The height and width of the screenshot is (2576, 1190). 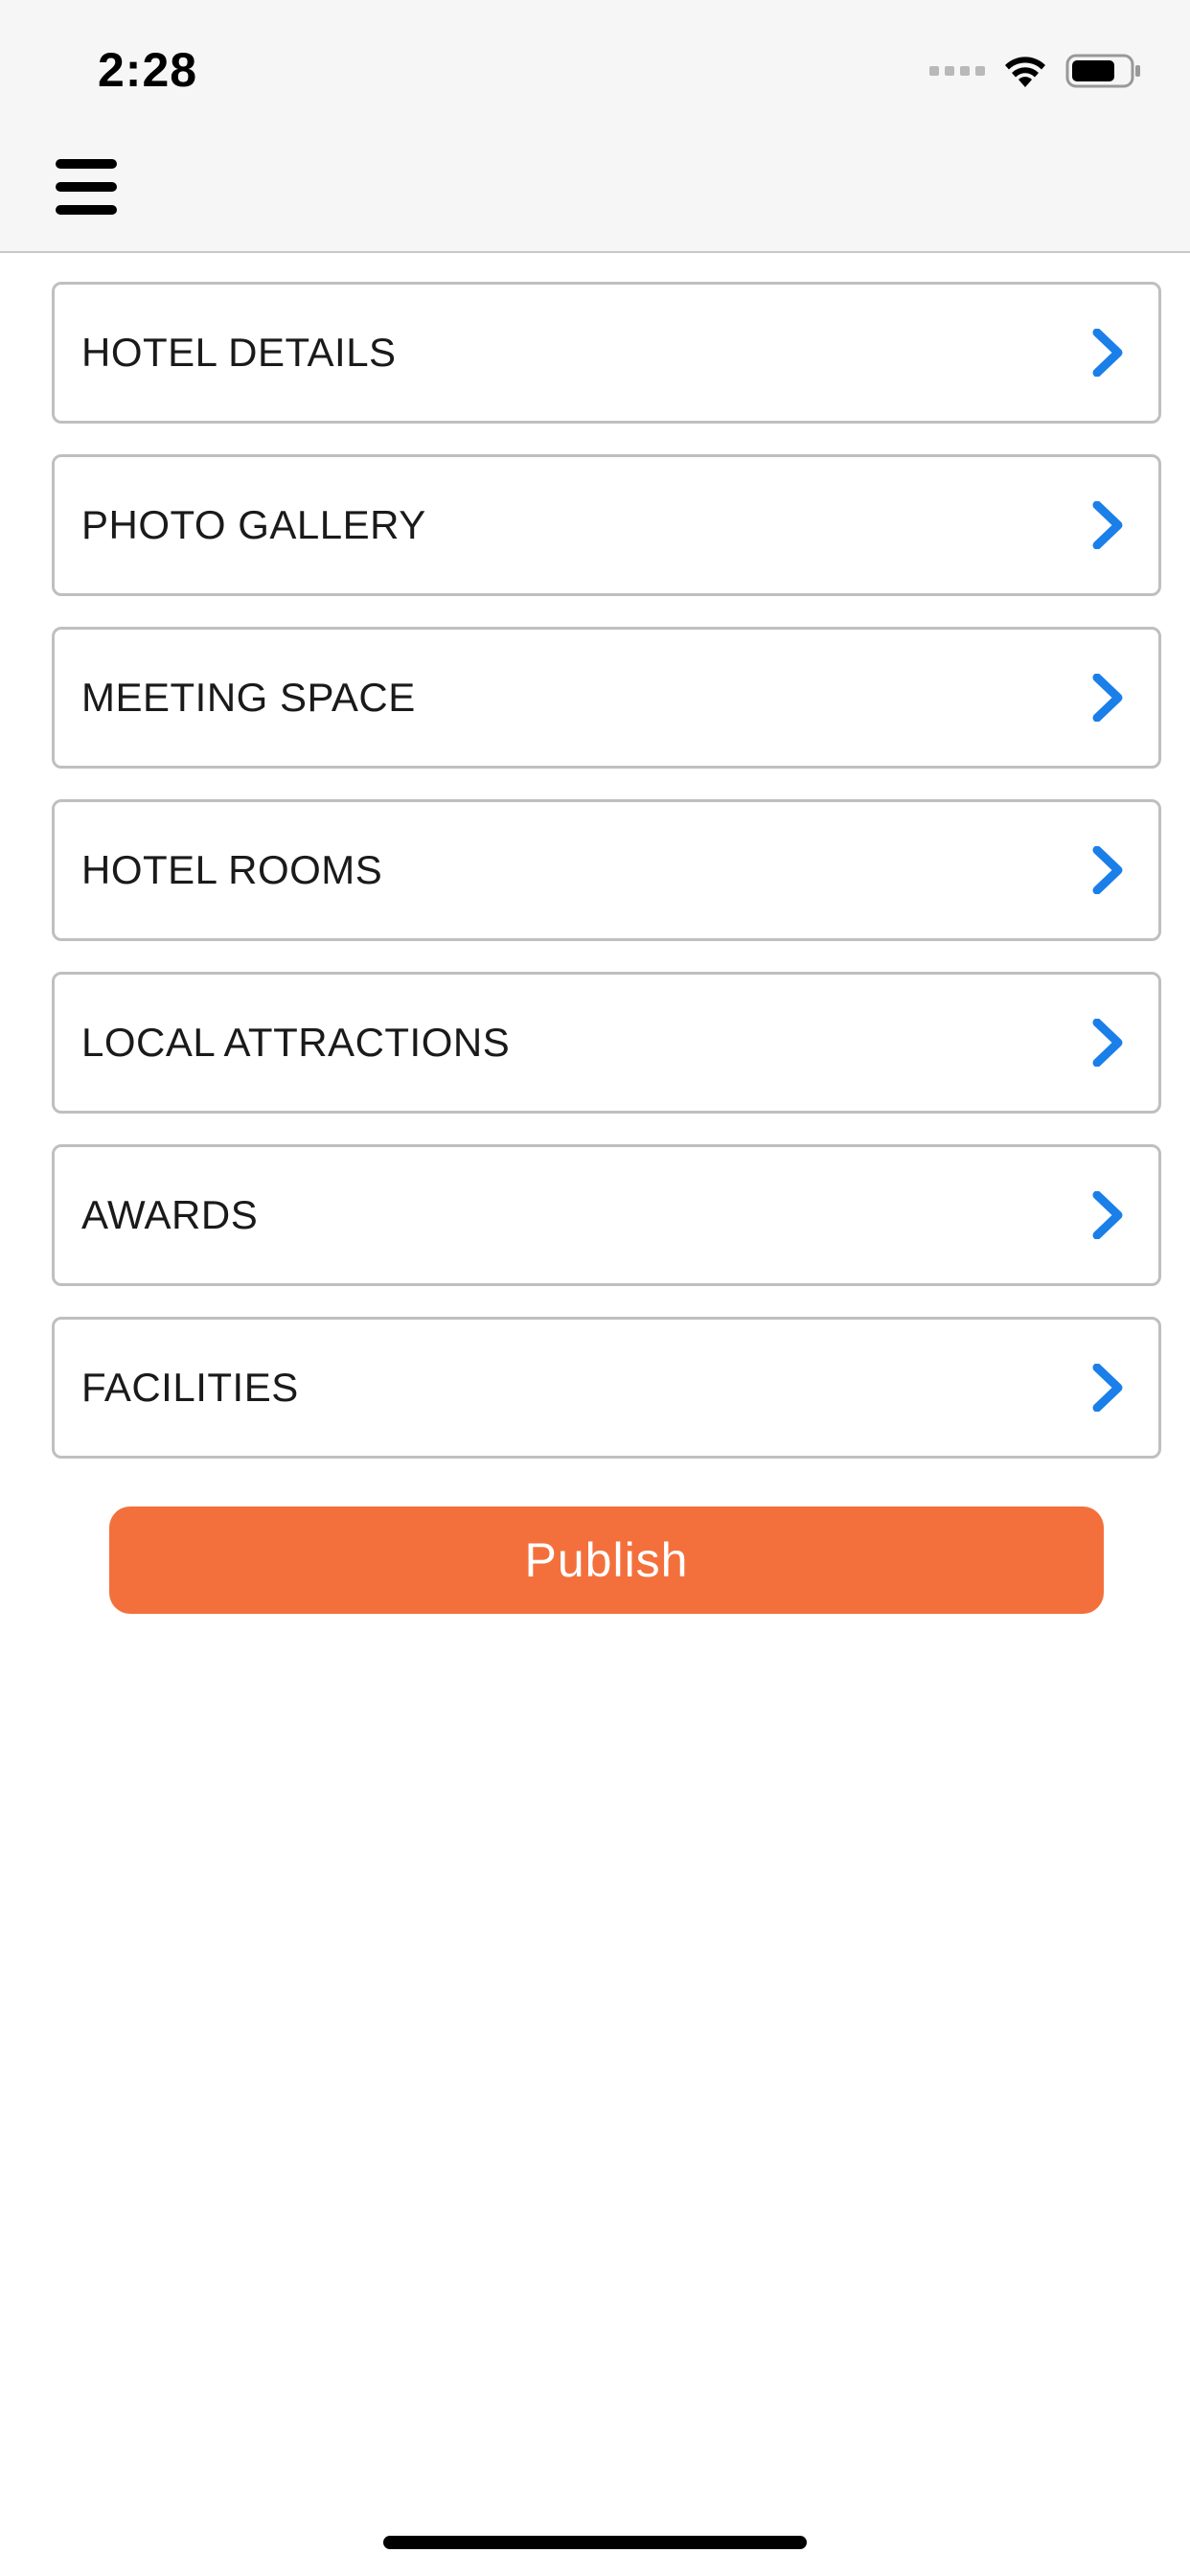 I want to click on status-icons, so click(x=1036, y=71).